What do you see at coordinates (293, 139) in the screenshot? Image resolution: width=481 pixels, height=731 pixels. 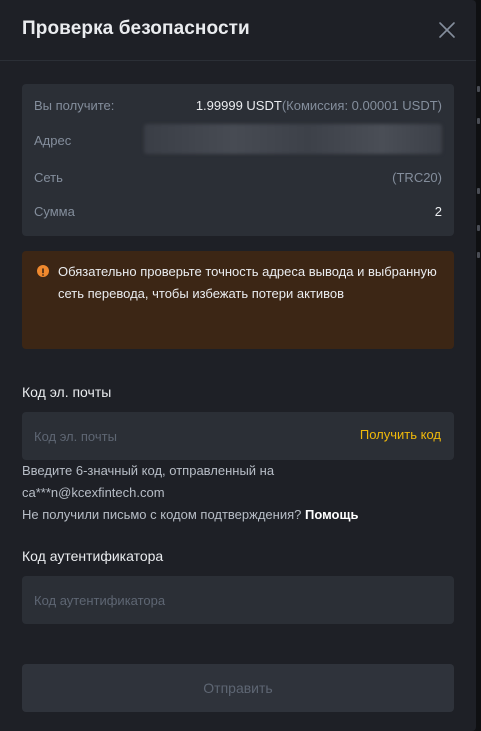 I see `address-value-redacted` at bounding box center [293, 139].